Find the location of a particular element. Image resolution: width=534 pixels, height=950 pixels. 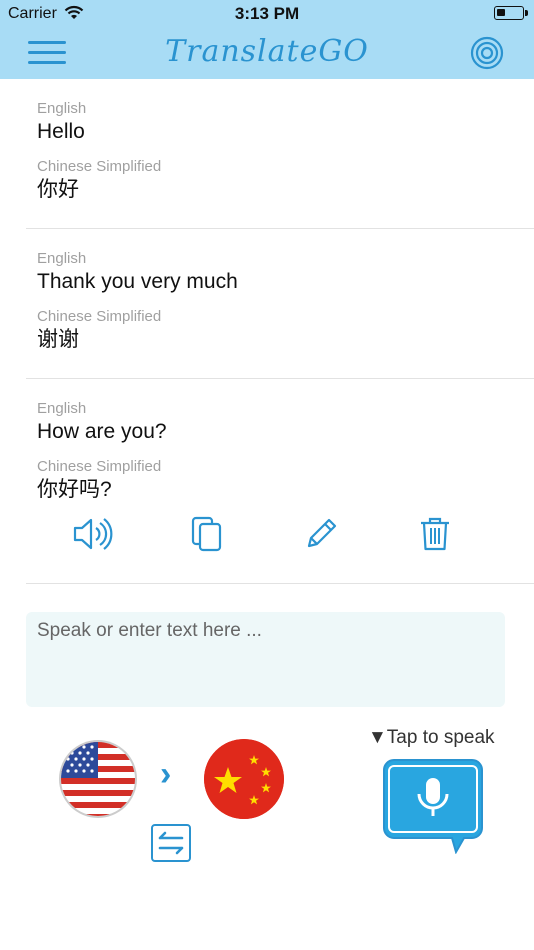

entry-actions is located at coordinates (280, 539).